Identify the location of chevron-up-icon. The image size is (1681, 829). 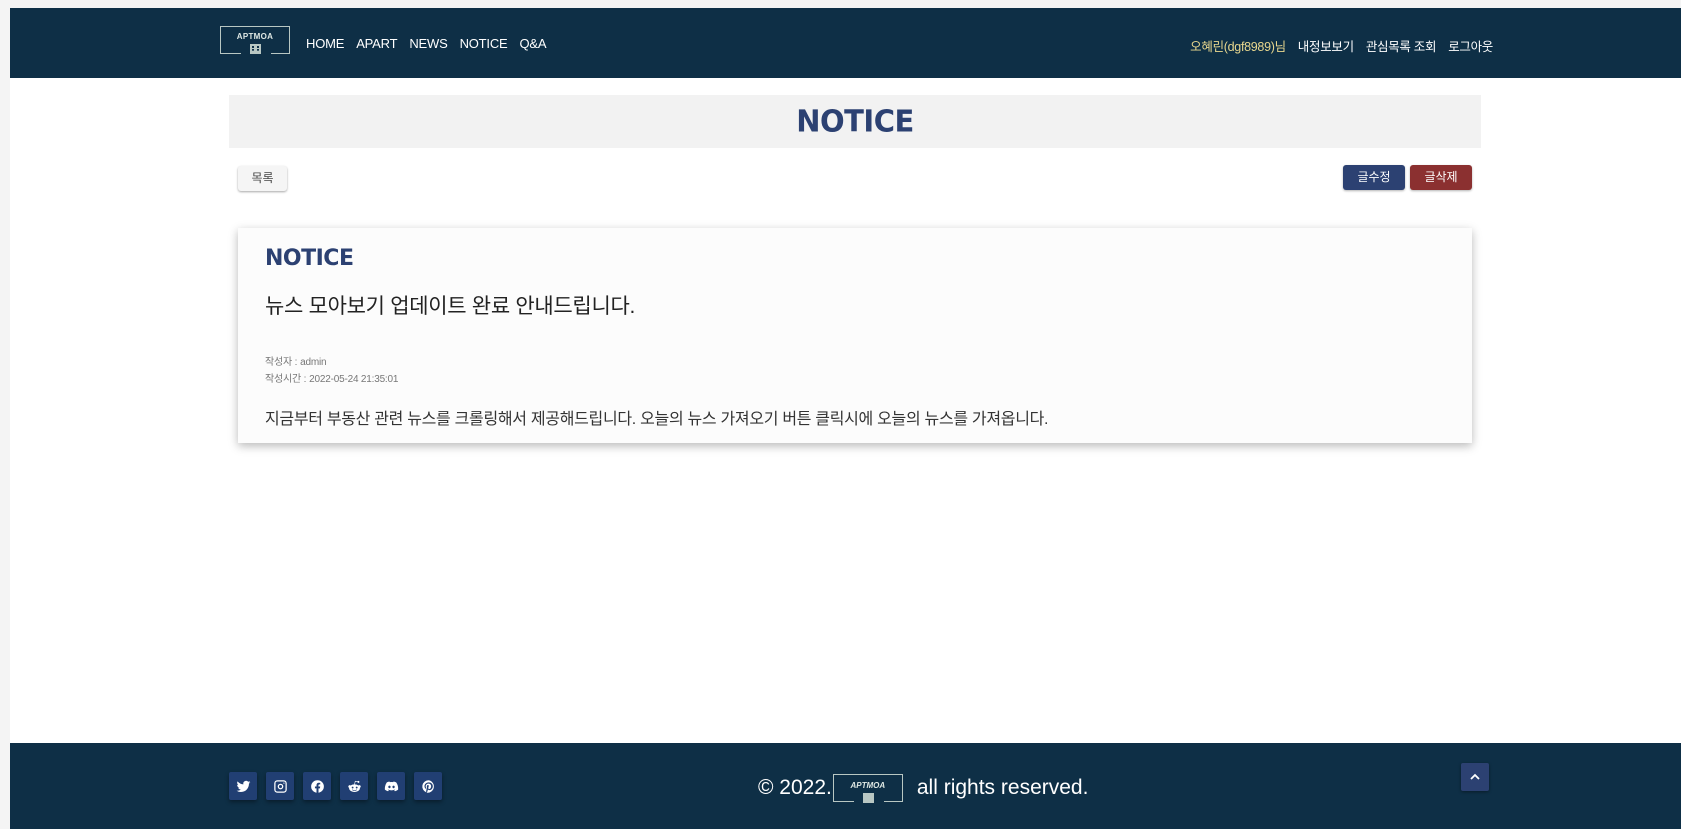
(1475, 776).